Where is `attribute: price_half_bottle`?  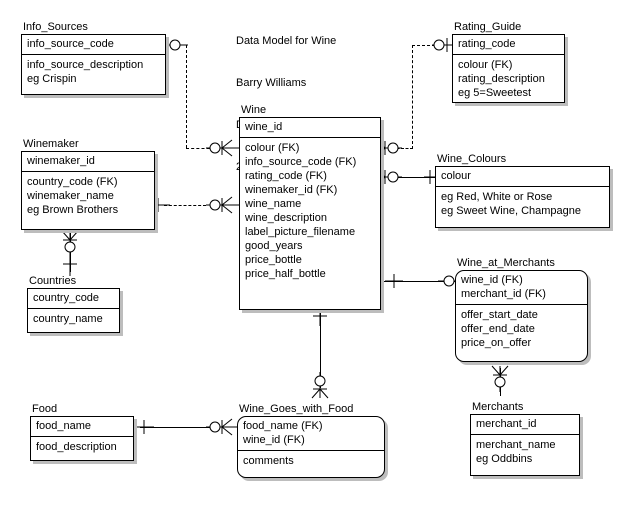 attribute: price_half_bottle is located at coordinates (285, 274).